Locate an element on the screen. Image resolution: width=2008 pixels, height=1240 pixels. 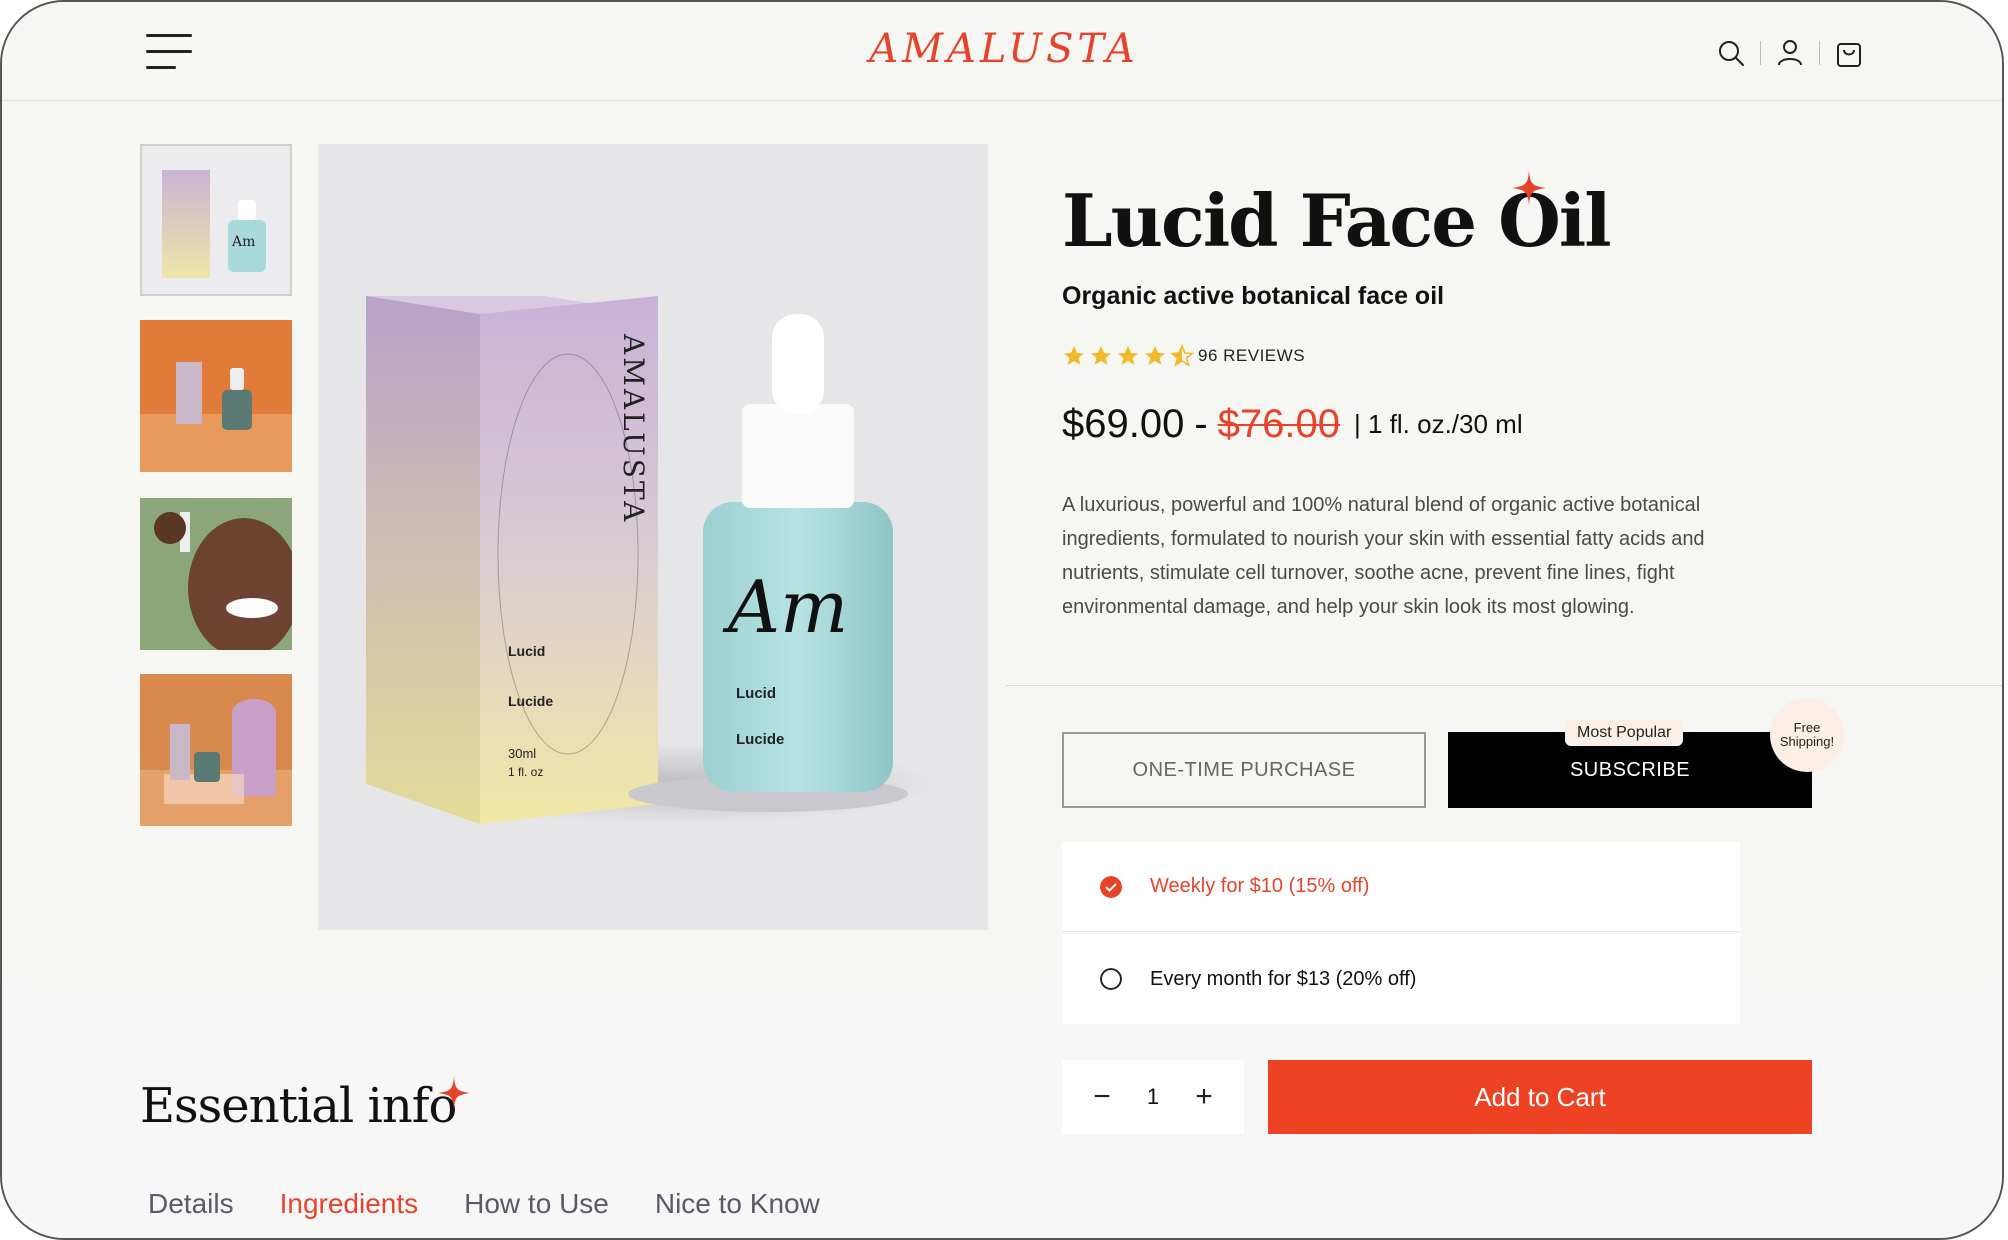
box-brand: AMALUSTA is located at coordinates (633, 428).